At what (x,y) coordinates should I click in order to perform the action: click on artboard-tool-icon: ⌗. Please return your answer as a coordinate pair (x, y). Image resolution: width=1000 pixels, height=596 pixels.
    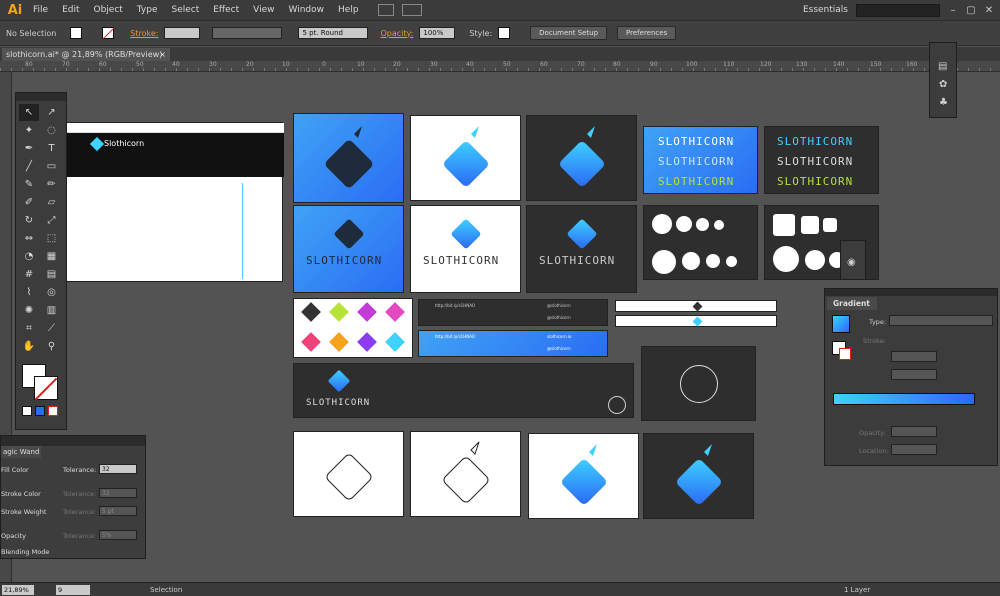
    Looking at the image, I should click on (29, 328).